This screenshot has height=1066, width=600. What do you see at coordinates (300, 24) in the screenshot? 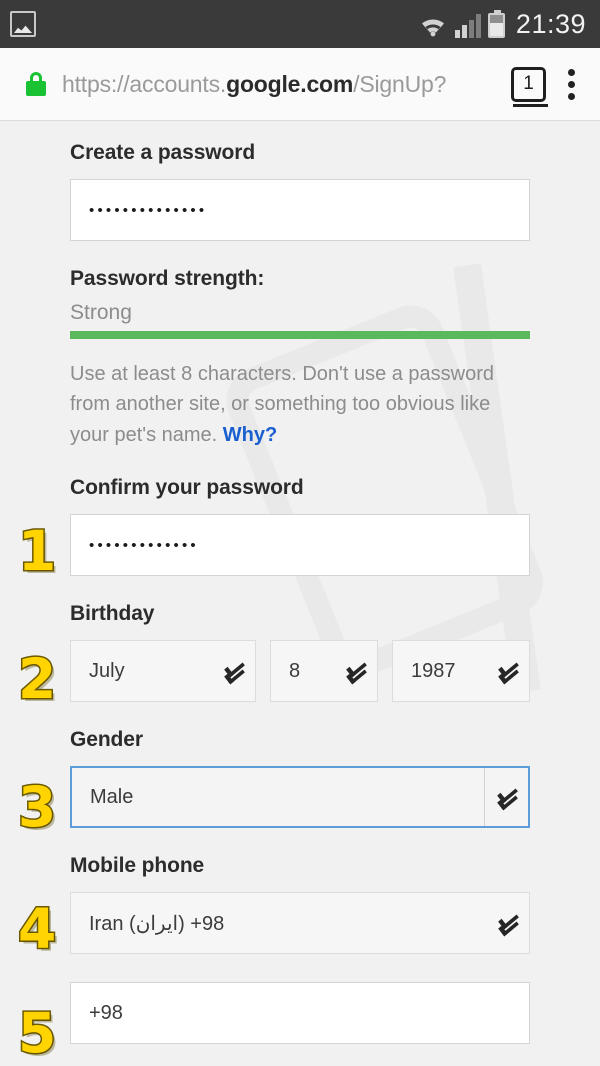
I see `android-status-bar: 21:39` at bounding box center [300, 24].